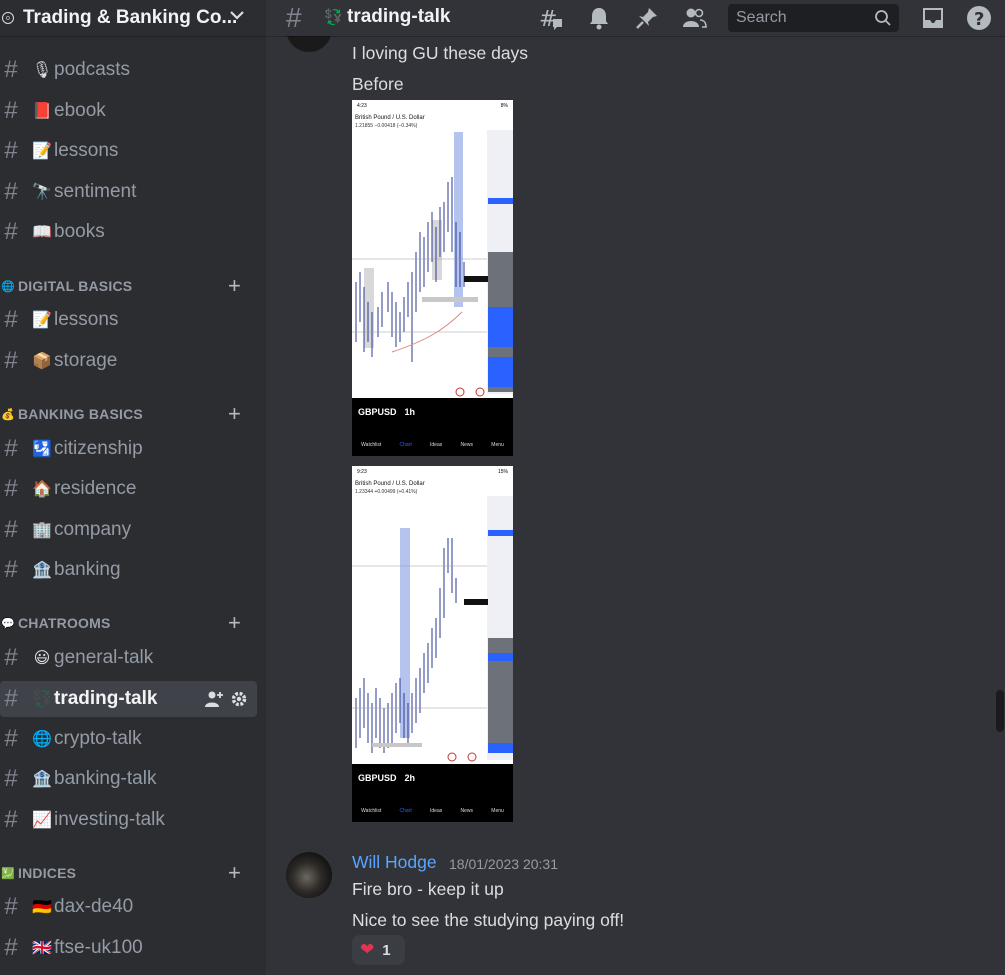 This screenshot has width=1005, height=975. What do you see at coordinates (104, 657) in the screenshot?
I see `channel-label: general-talk` at bounding box center [104, 657].